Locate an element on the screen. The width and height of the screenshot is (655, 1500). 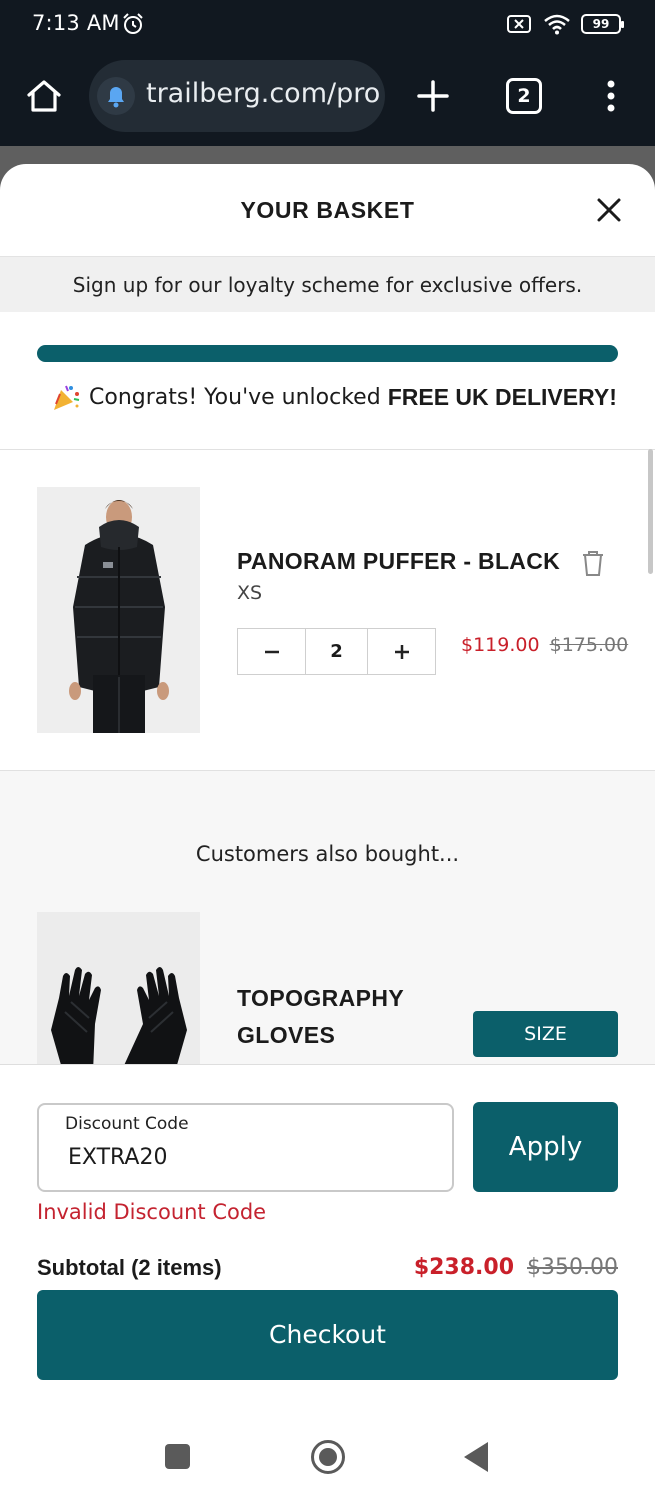
battery-icon: 99 is located at coordinates (602, 24).